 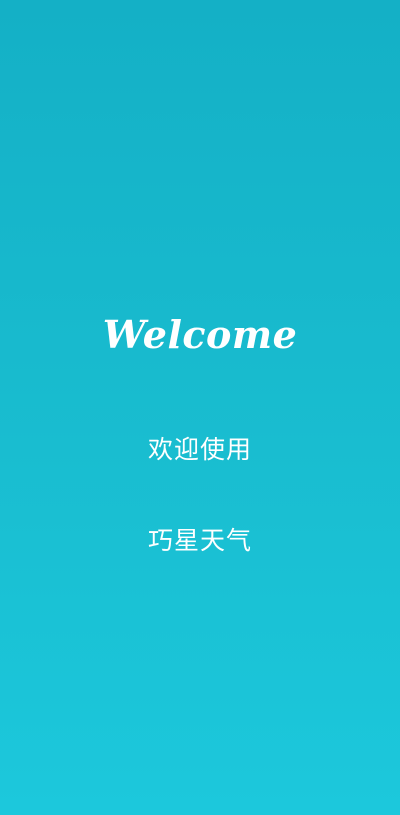 I want to click on app-name: 巧星天气, so click(x=199, y=540).